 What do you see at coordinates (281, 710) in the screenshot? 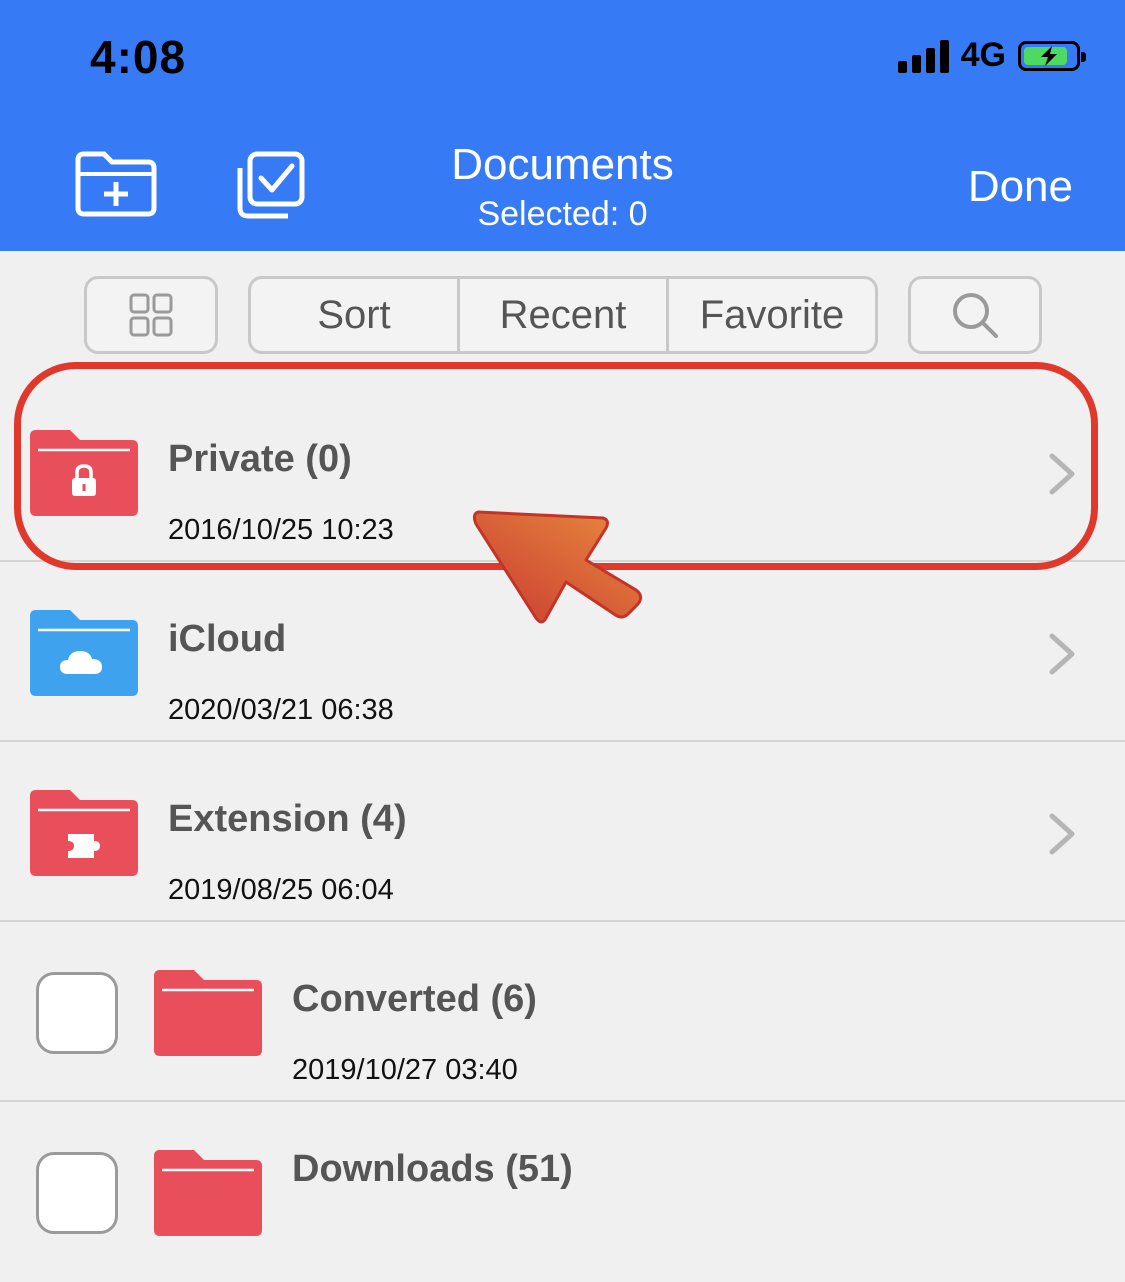
I see `folder-date: 2020/03/21 06:38` at bounding box center [281, 710].